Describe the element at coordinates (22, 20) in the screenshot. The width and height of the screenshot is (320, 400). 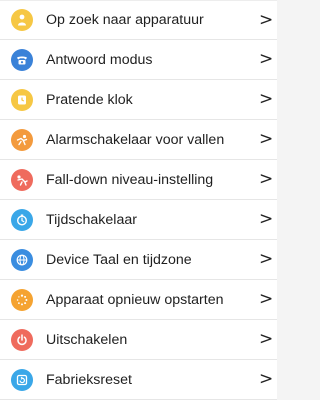
I see `find-person-icon` at that location.